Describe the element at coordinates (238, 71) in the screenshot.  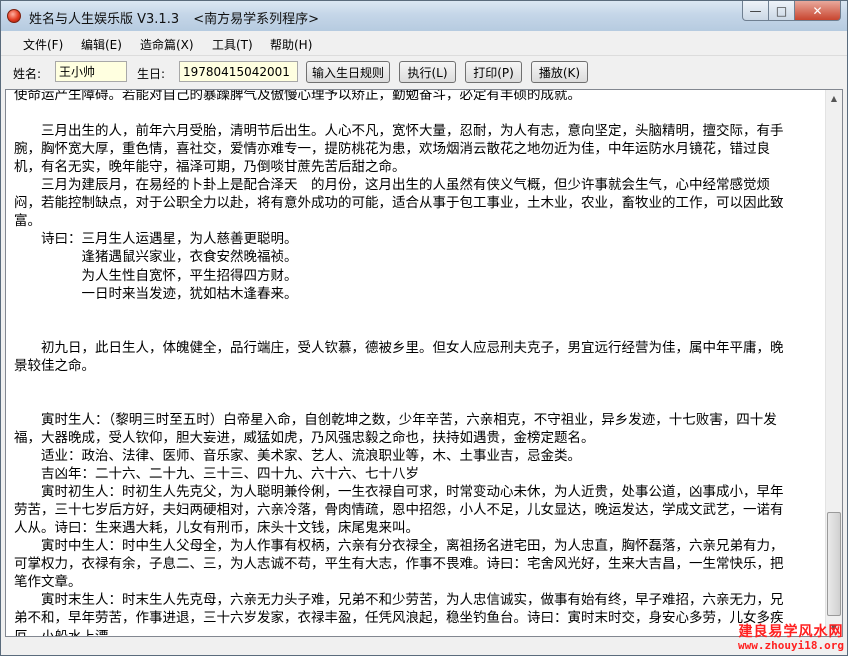
I see `birthday-input` at that location.